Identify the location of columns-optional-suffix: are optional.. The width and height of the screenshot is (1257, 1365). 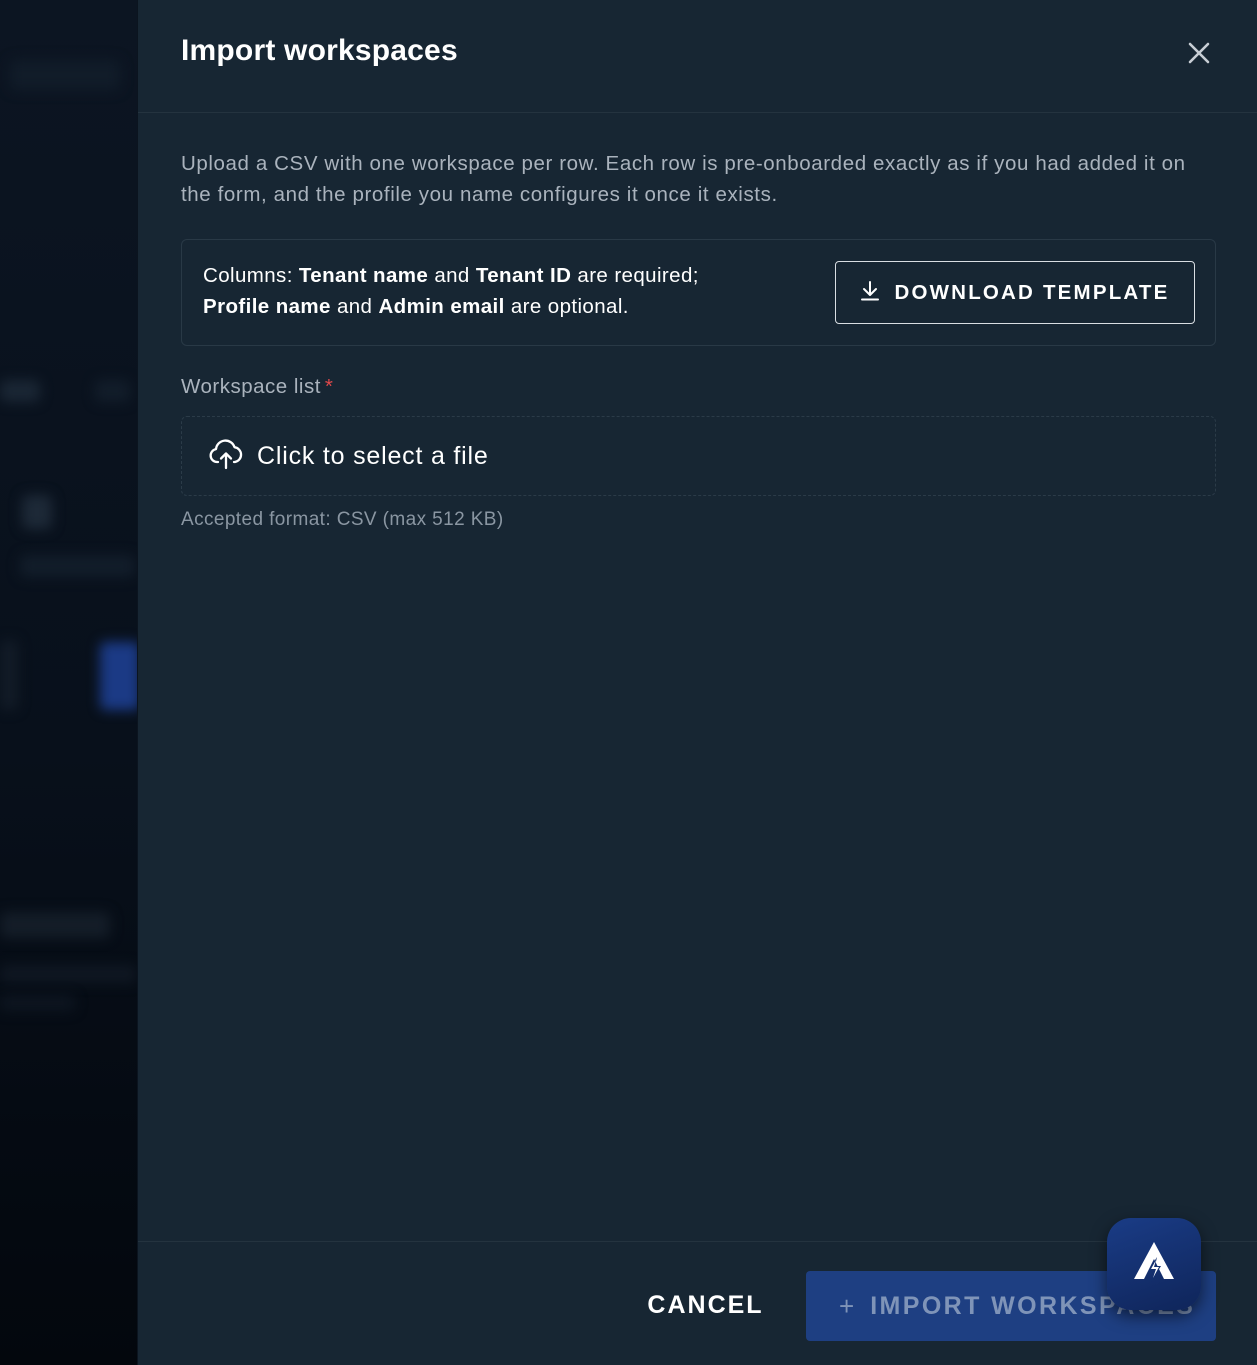
(566, 306).